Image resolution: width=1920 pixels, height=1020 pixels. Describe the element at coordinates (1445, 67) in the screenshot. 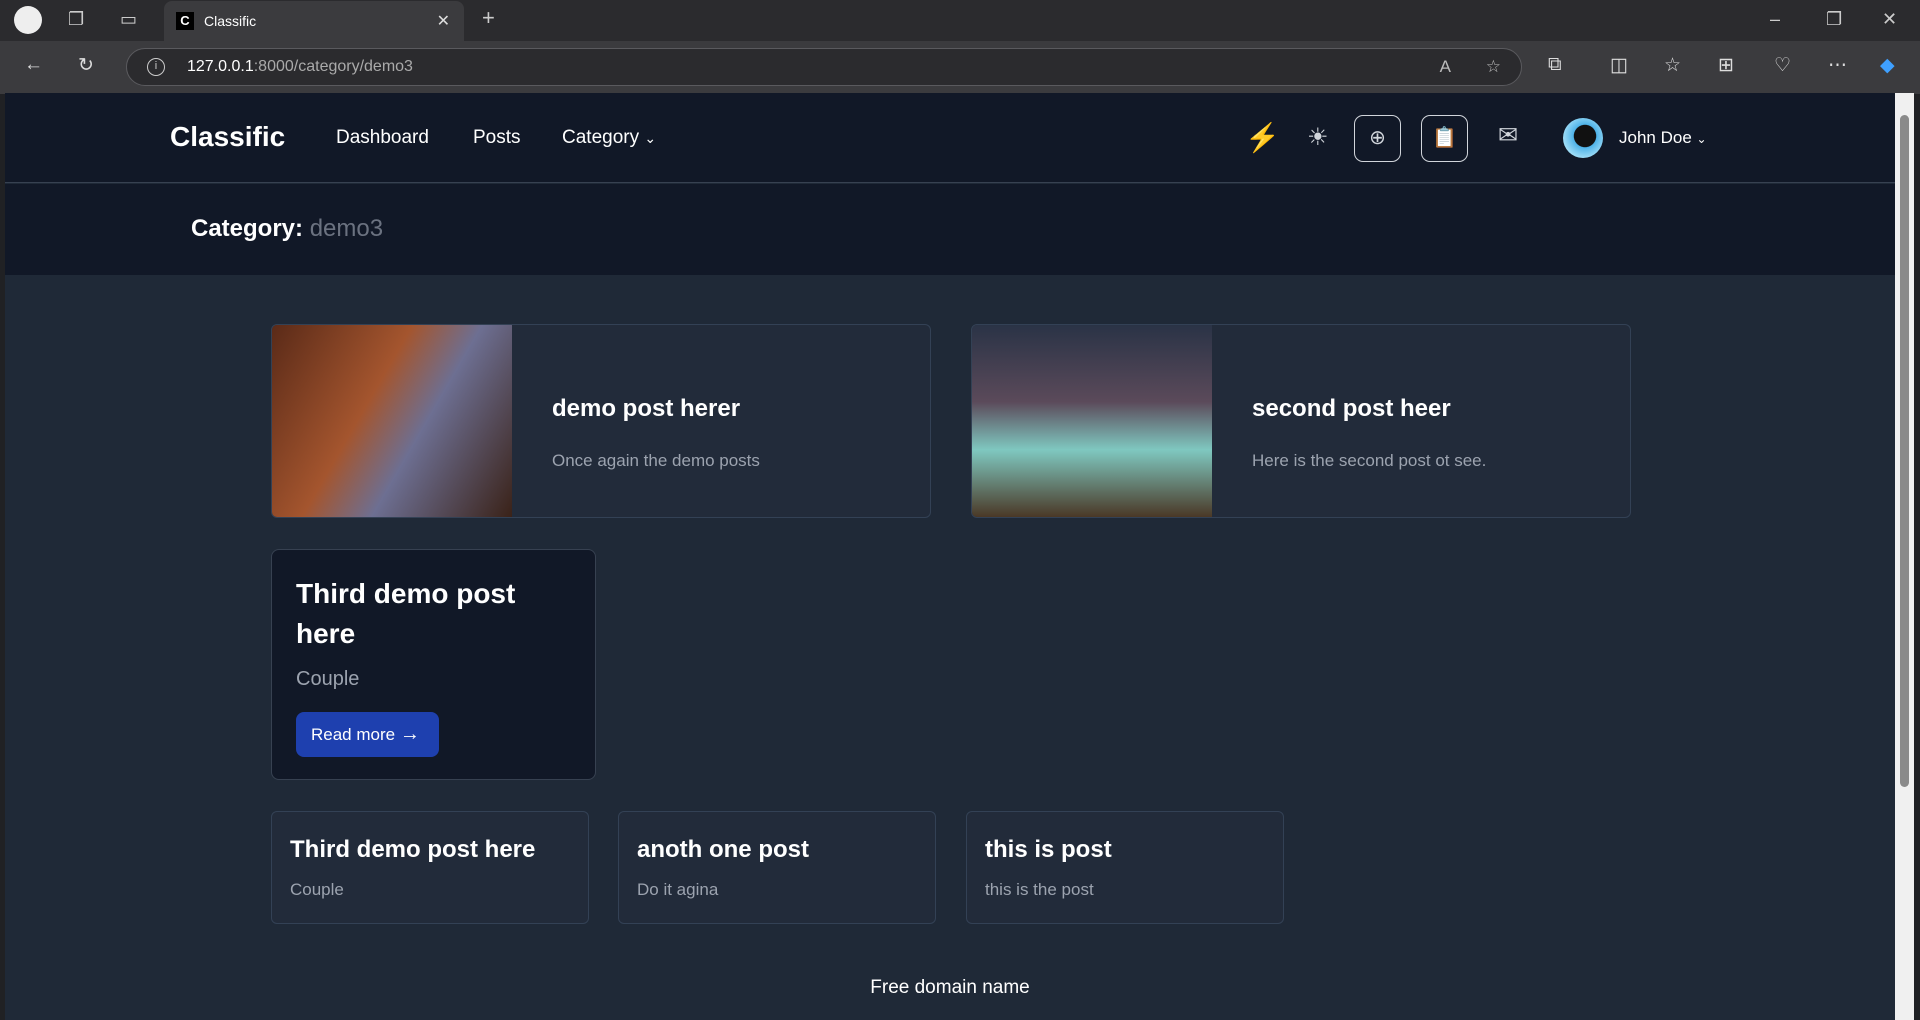

I see `read-aloud-icon: A` at that location.